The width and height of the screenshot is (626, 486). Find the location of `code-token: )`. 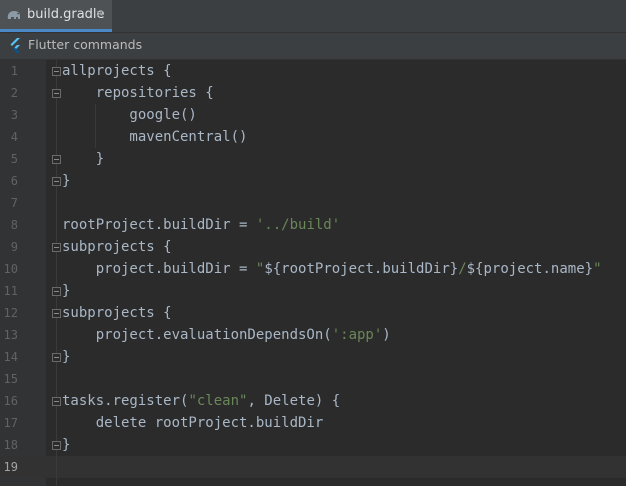

code-token: ) is located at coordinates (386, 335).